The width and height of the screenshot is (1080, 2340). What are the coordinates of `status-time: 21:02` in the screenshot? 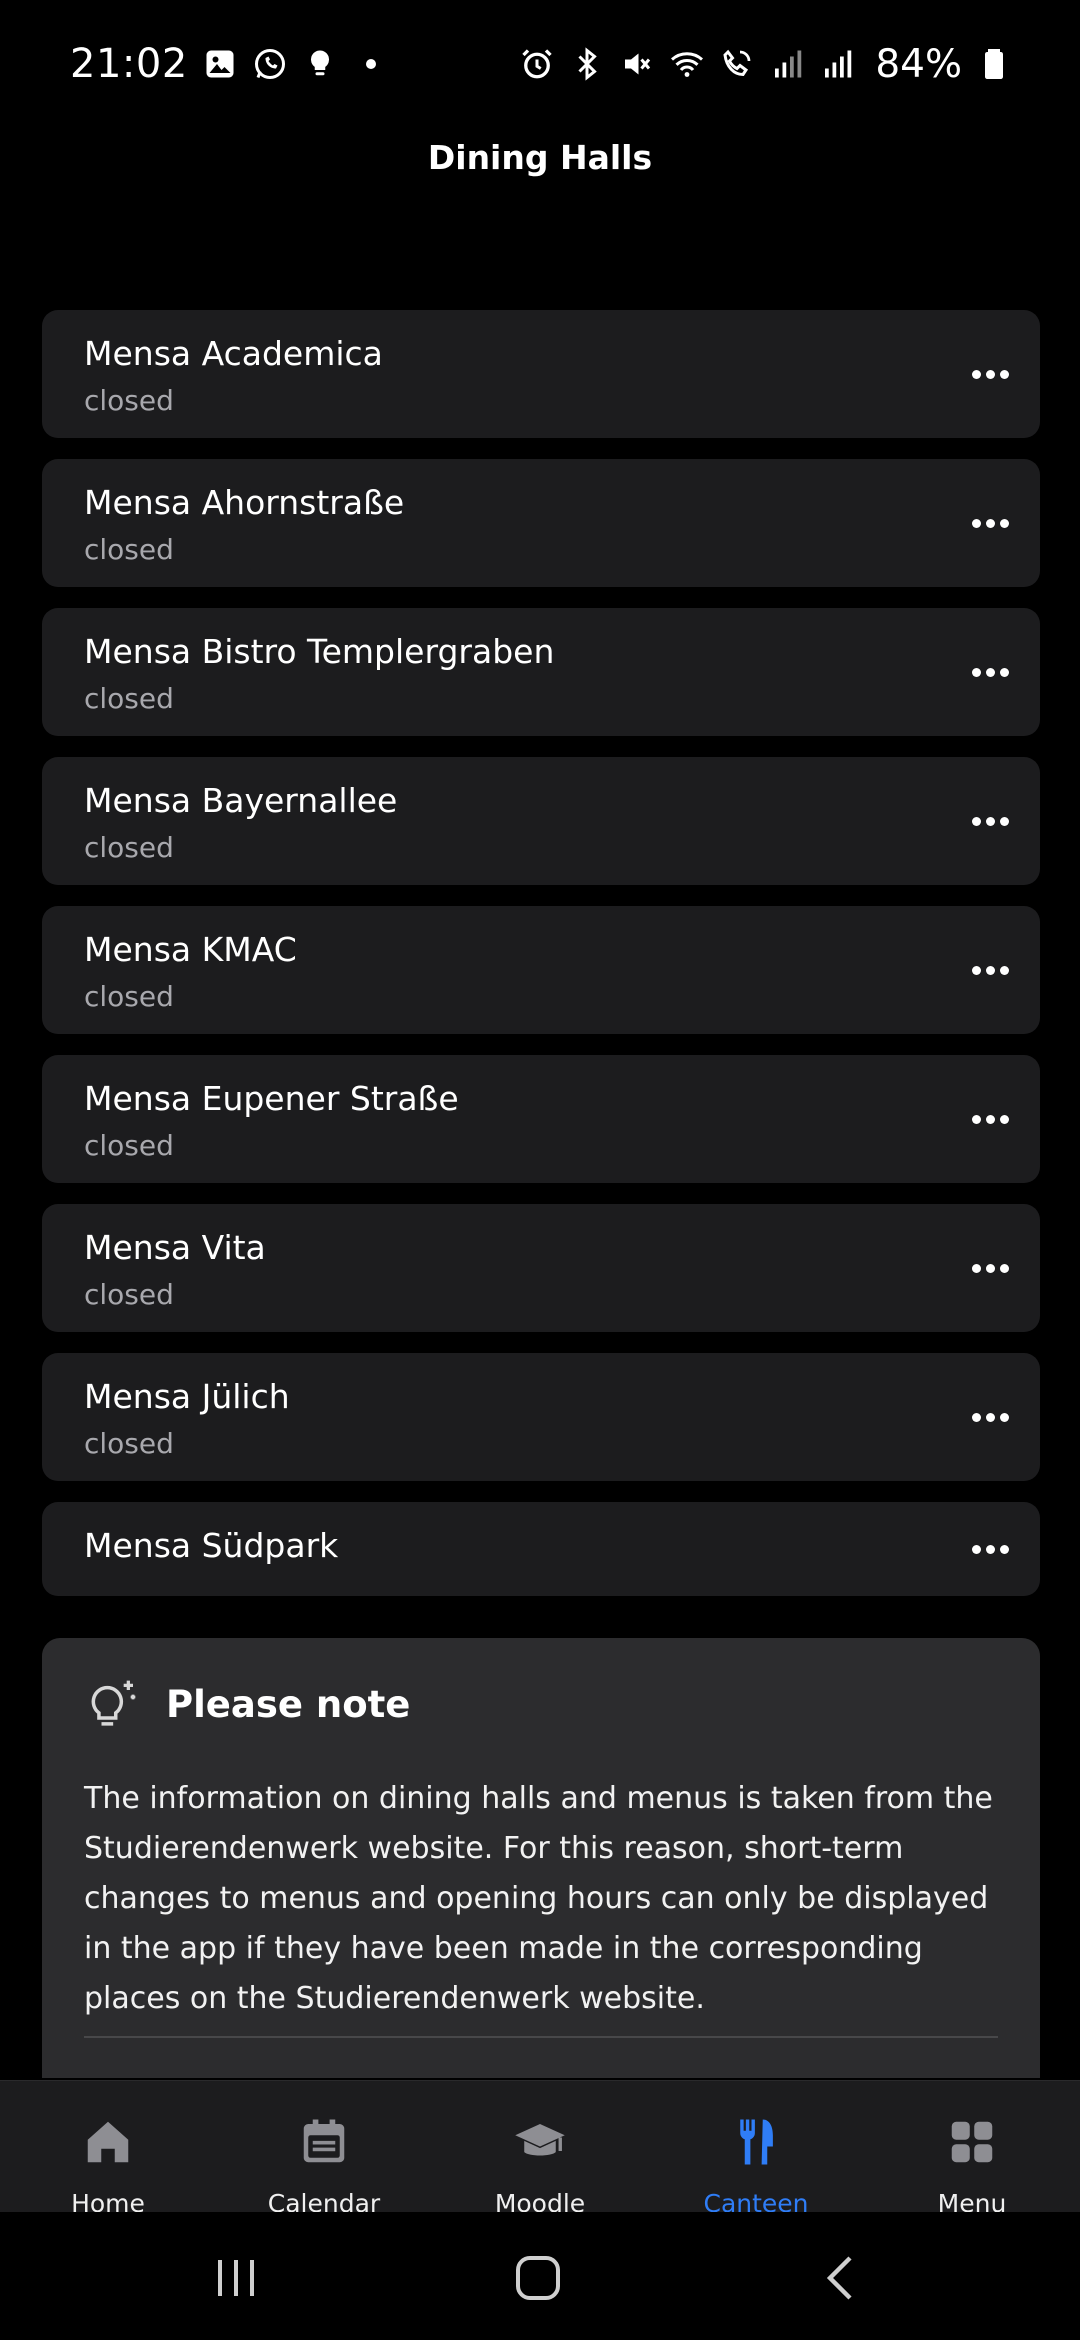 It's located at (129, 64).